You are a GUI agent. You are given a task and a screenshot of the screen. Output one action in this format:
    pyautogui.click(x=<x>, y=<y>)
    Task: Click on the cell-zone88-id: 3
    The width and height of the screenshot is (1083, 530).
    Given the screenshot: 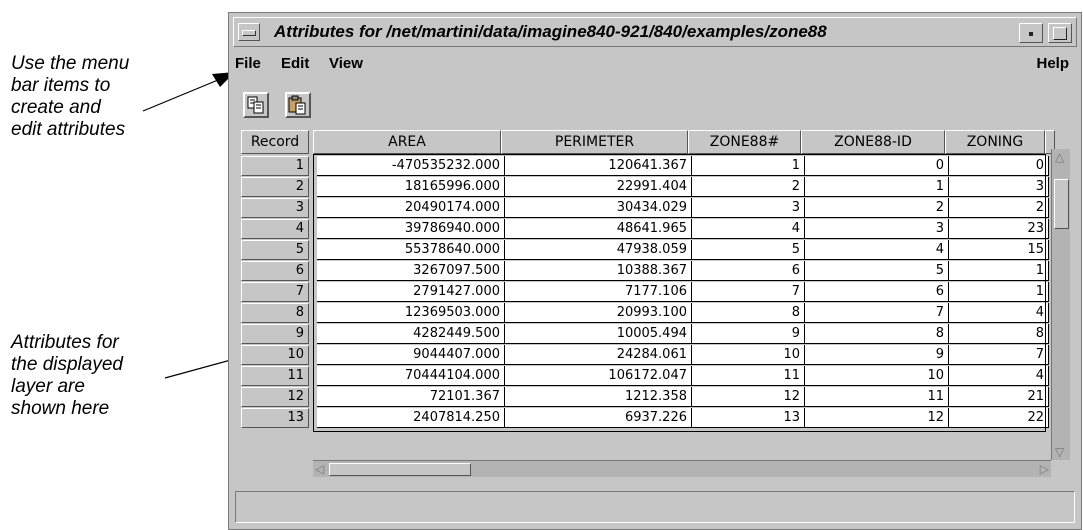 What is the action you would take?
    pyautogui.click(x=877, y=229)
    